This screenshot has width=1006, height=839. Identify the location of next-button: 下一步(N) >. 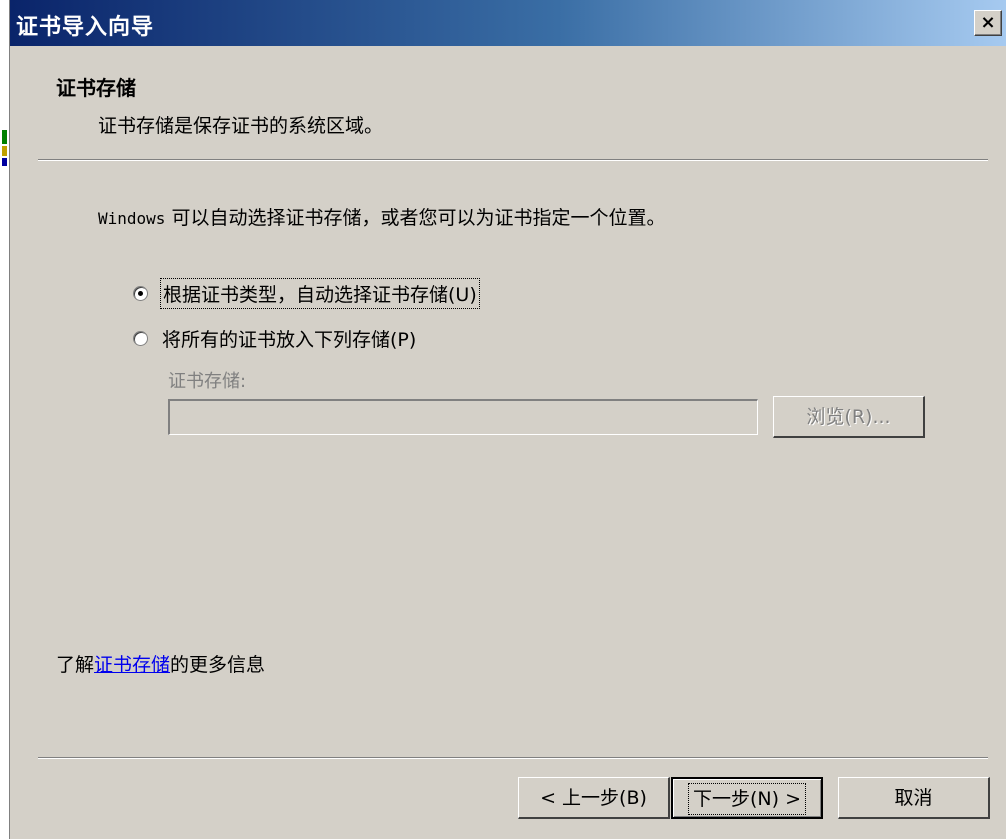
(747, 798).